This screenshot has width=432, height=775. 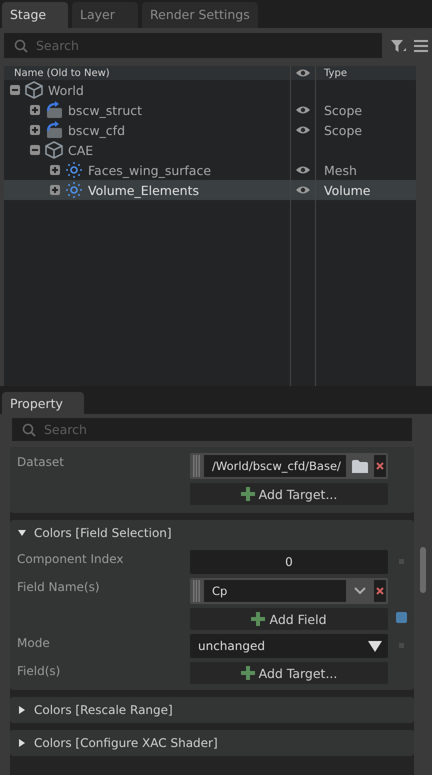 What do you see at coordinates (289, 619) in the screenshot?
I see `add-button: Add Field` at bounding box center [289, 619].